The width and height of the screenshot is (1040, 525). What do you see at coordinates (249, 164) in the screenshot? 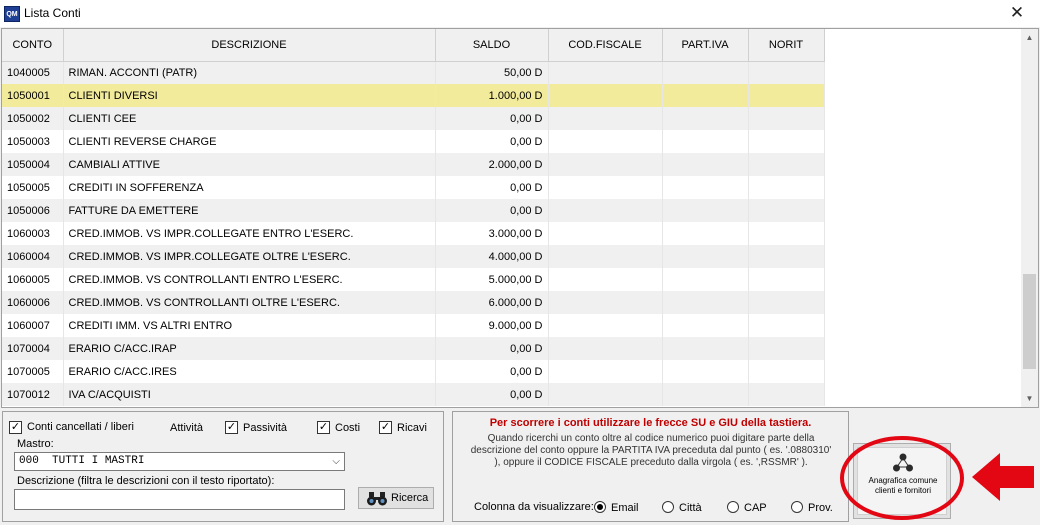
I see `cell-descrizione: CAMBIALI ATTIVE` at bounding box center [249, 164].